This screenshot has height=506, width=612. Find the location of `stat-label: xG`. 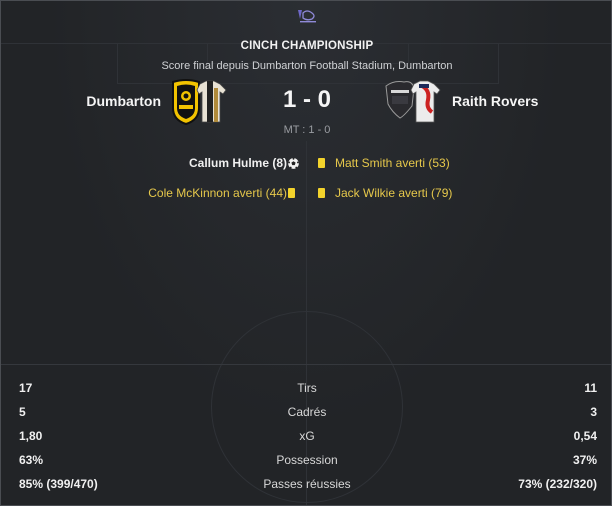

stat-label: xG is located at coordinates (307, 436).